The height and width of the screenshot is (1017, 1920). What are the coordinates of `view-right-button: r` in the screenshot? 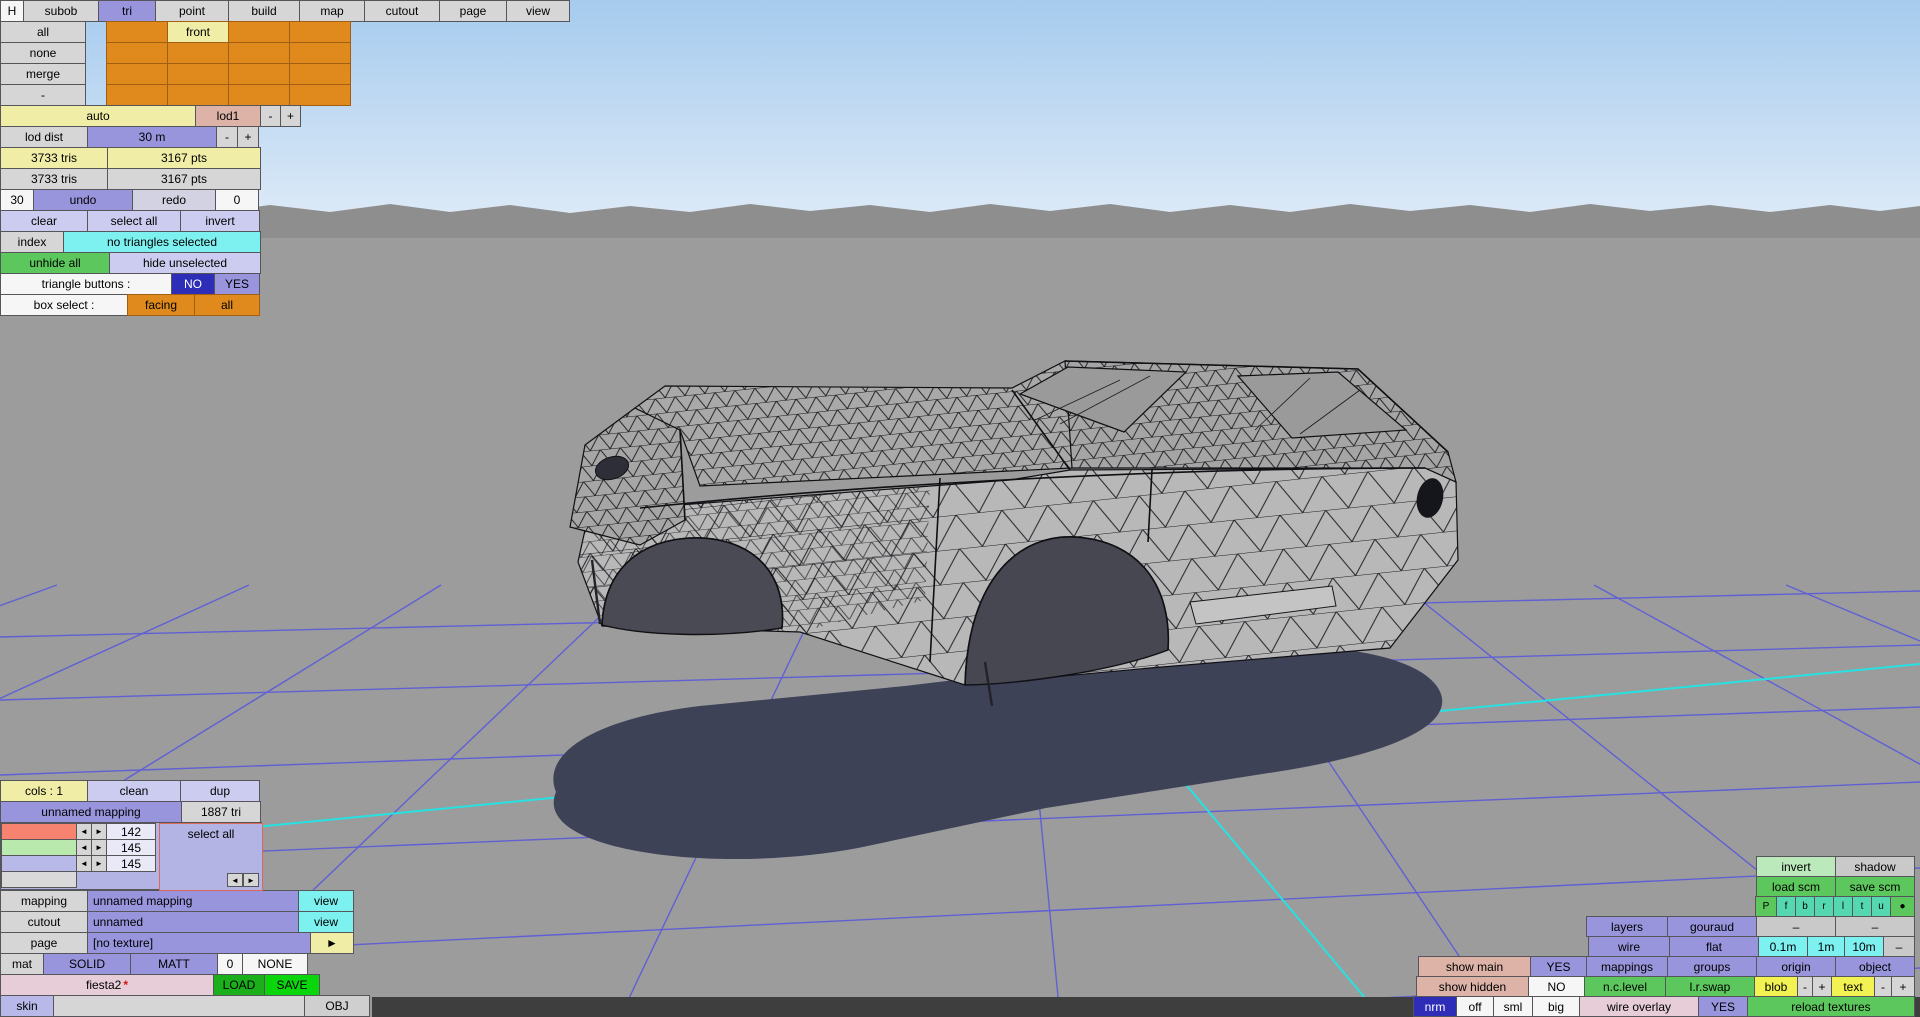 It's located at (1824, 906).